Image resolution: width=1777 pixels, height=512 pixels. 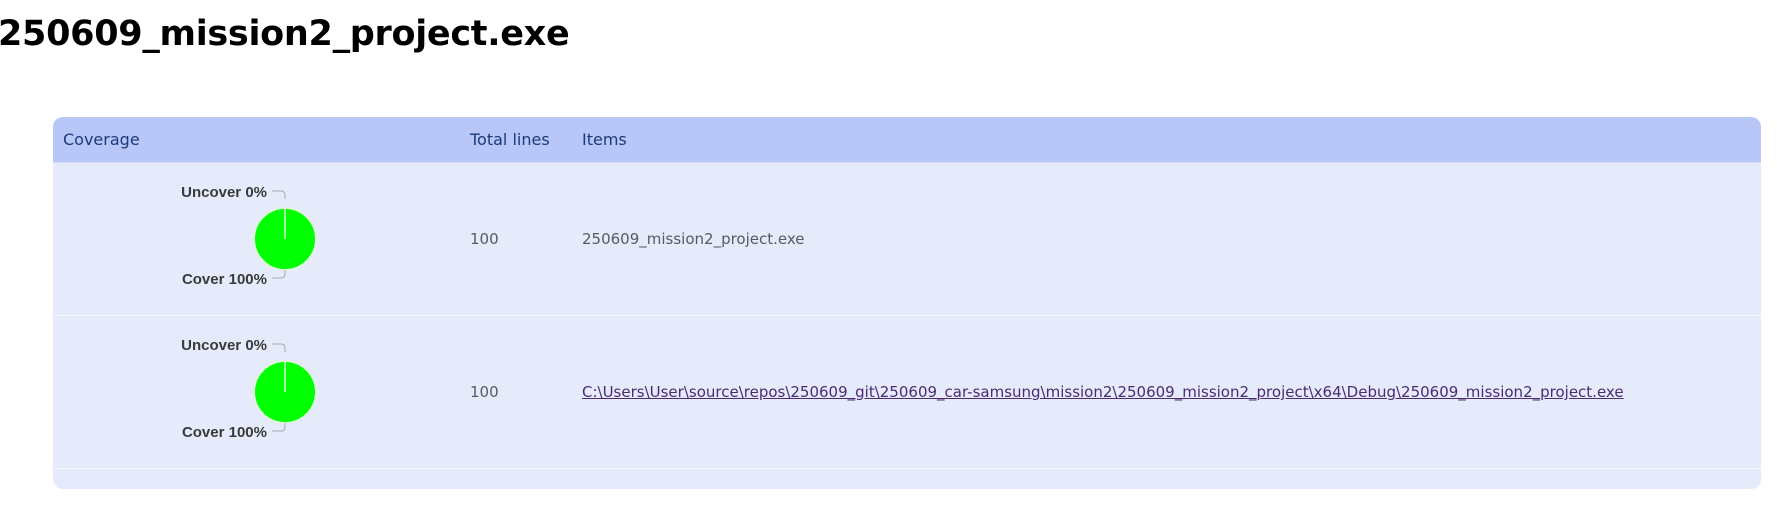 I want to click on column-header-total-lines: Total lines, so click(x=510, y=139).